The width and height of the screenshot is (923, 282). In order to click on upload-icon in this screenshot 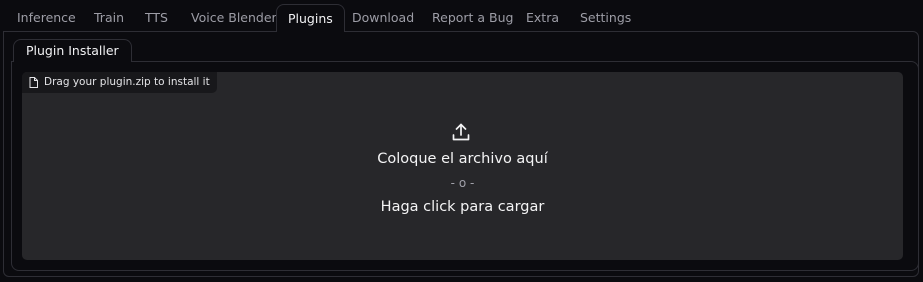, I will do `click(461, 132)`.